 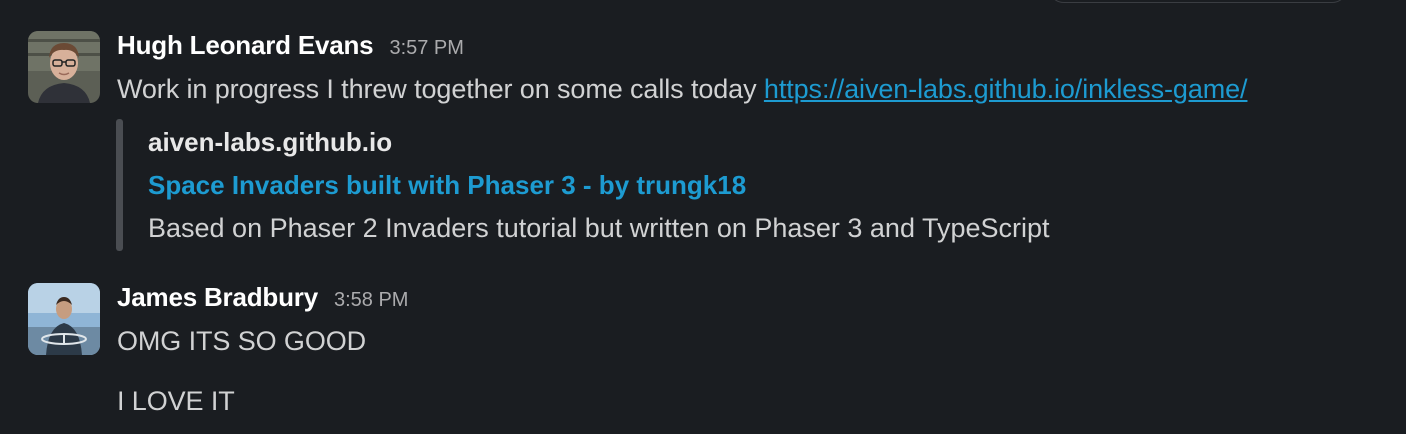 I want to click on avatar-image-hugh, so click(x=64, y=67).